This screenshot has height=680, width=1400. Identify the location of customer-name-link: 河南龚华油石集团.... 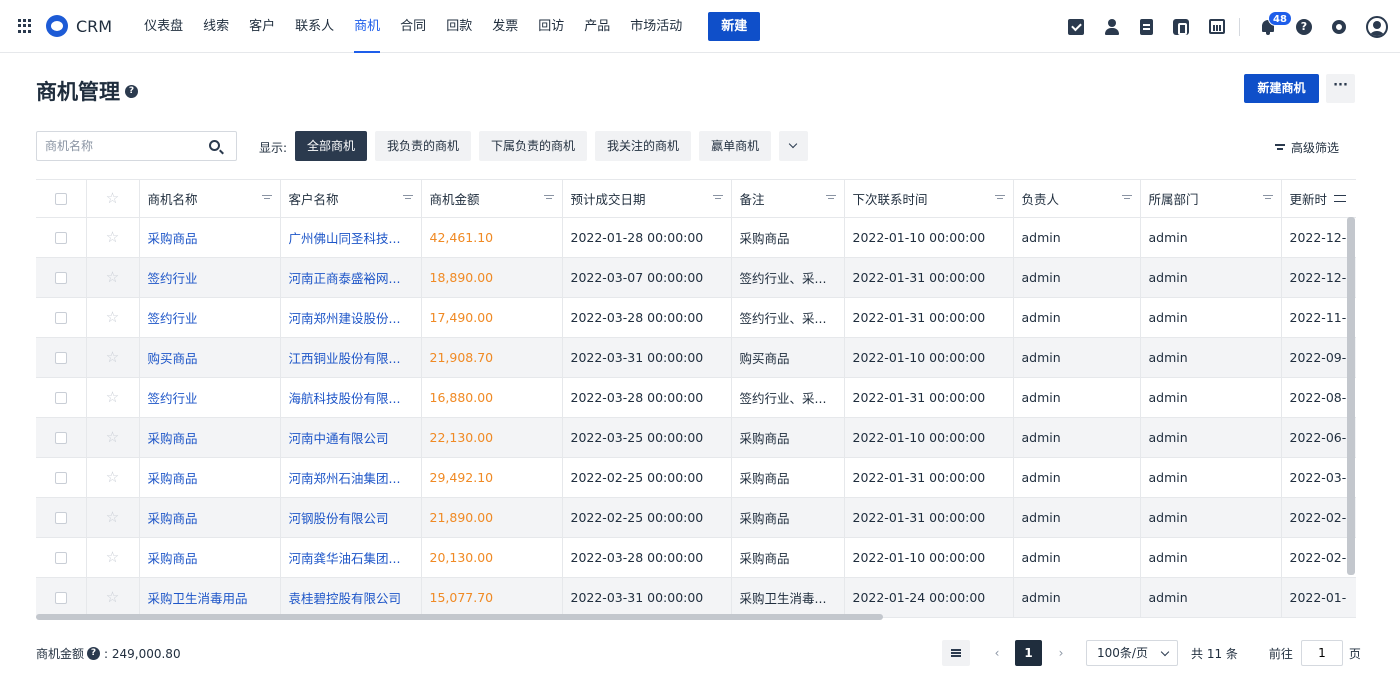
(351, 557).